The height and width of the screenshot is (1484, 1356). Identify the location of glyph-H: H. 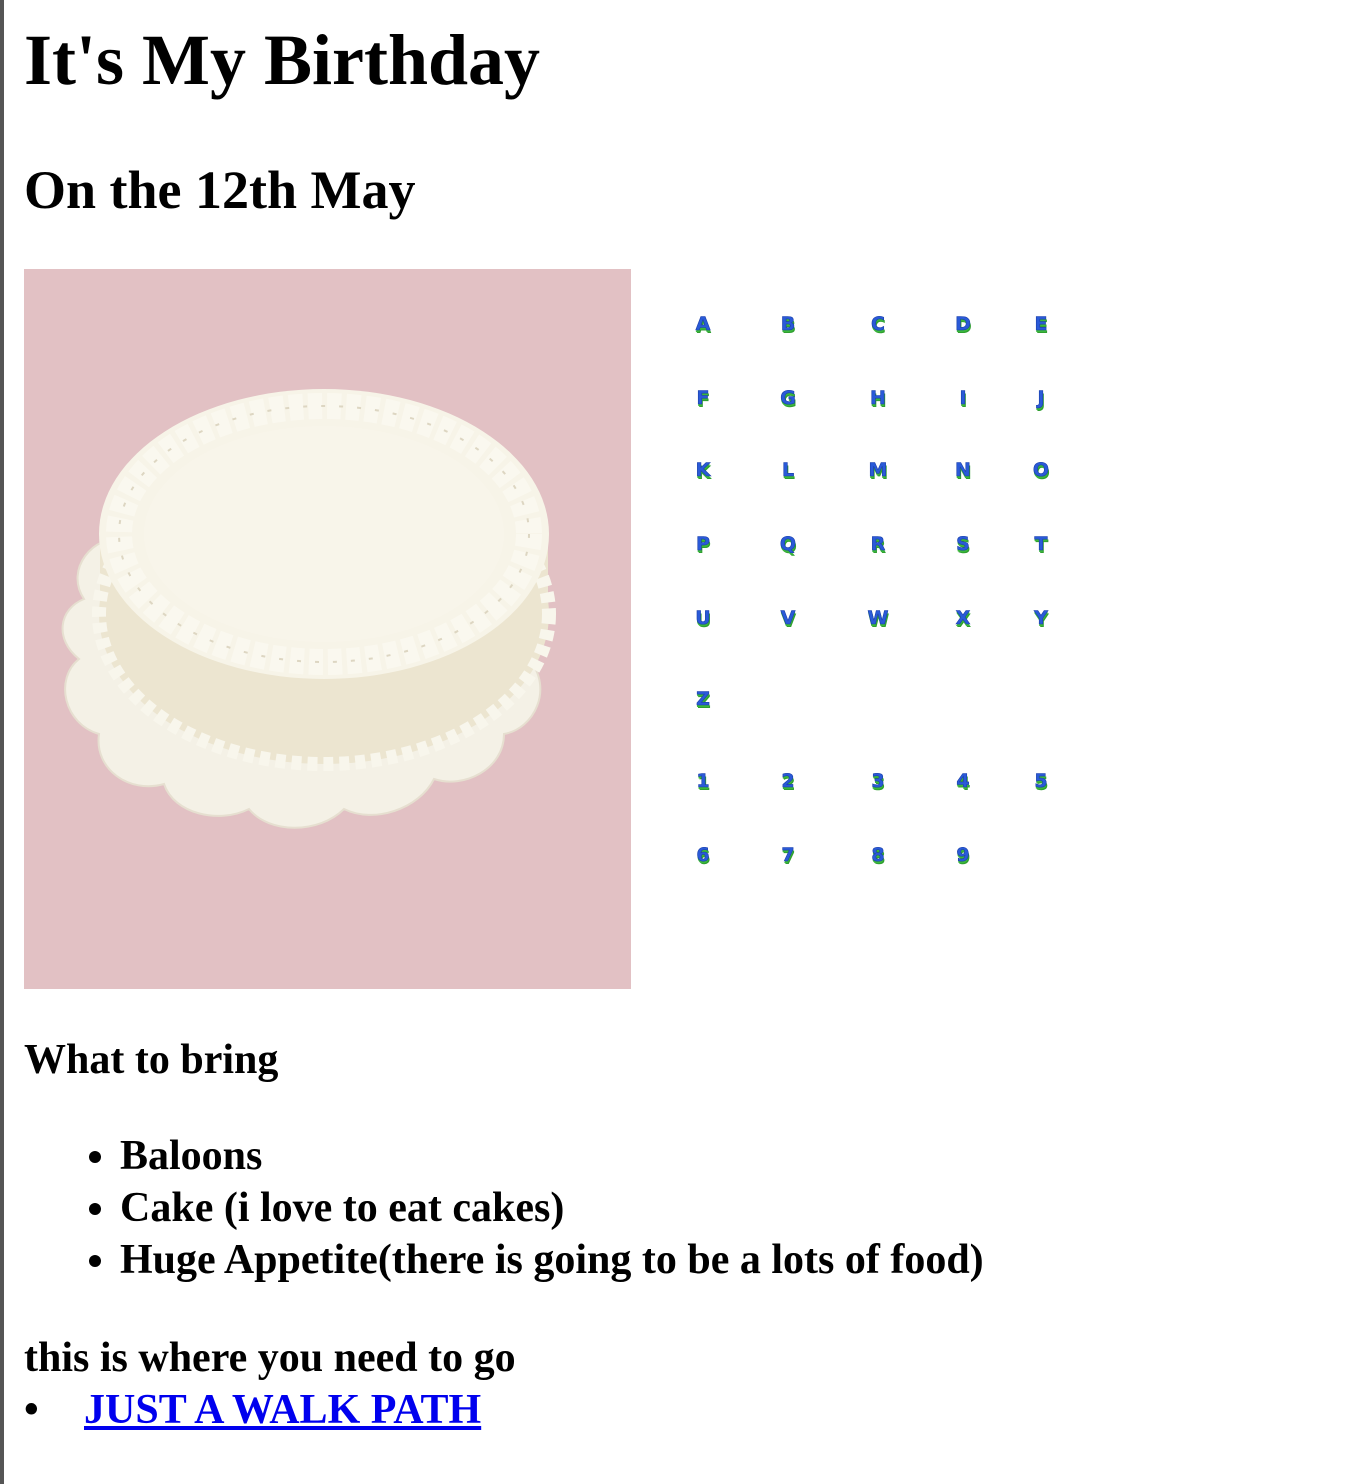
(878, 398).